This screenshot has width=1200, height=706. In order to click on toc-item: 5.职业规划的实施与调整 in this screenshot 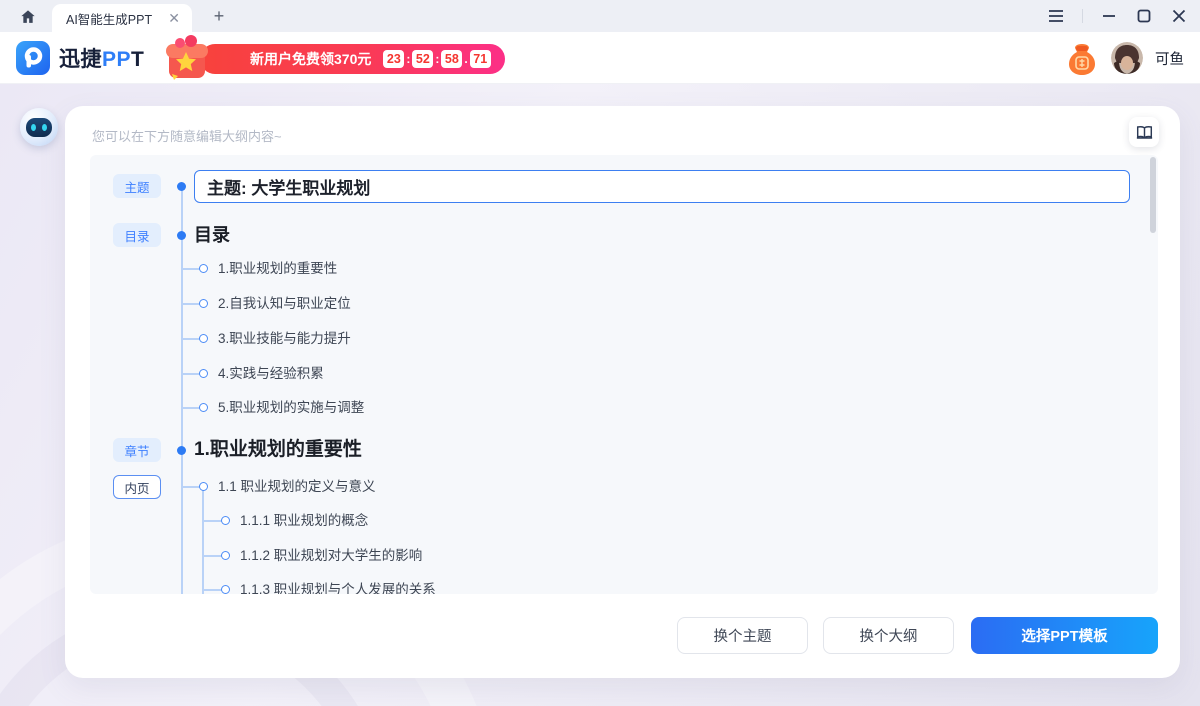, I will do `click(291, 408)`.